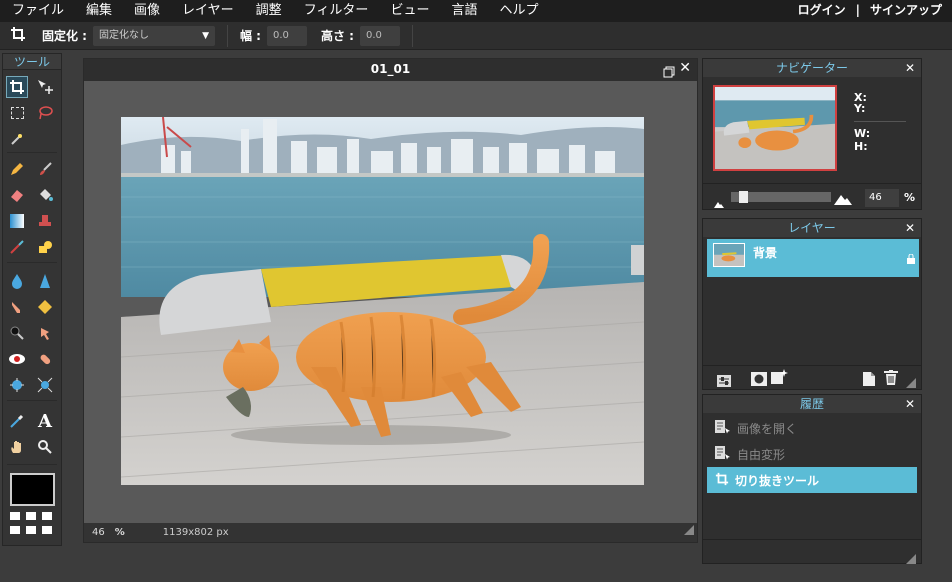  I want to click on sponge-icon, so click(45, 307).